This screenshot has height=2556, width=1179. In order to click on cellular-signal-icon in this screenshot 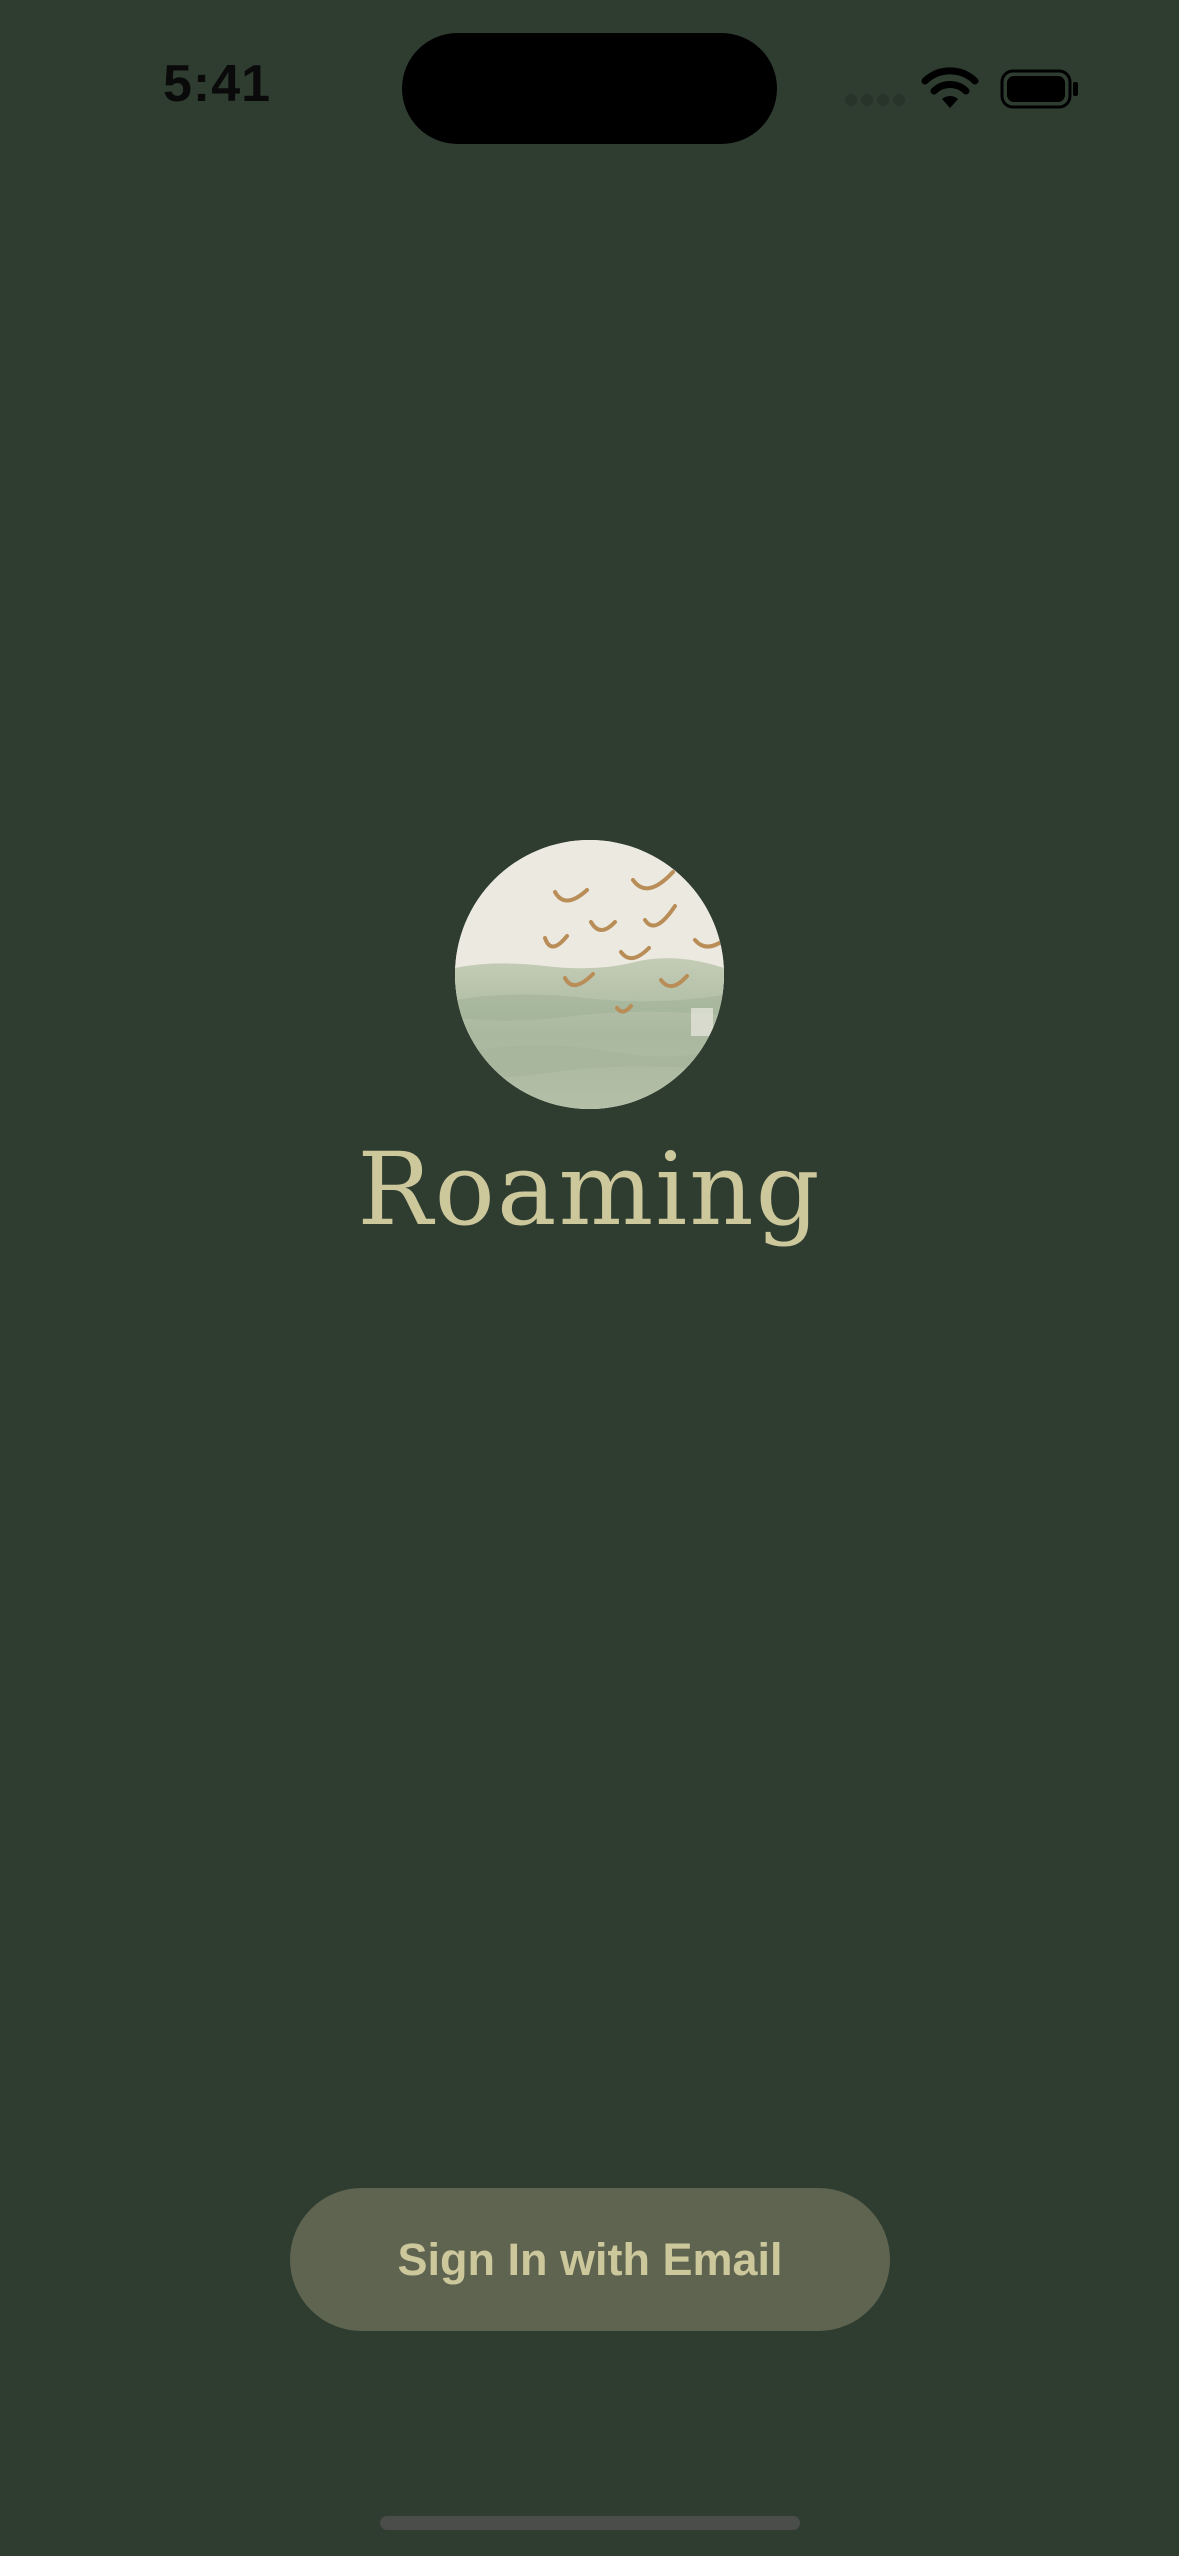, I will do `click(875, 100)`.